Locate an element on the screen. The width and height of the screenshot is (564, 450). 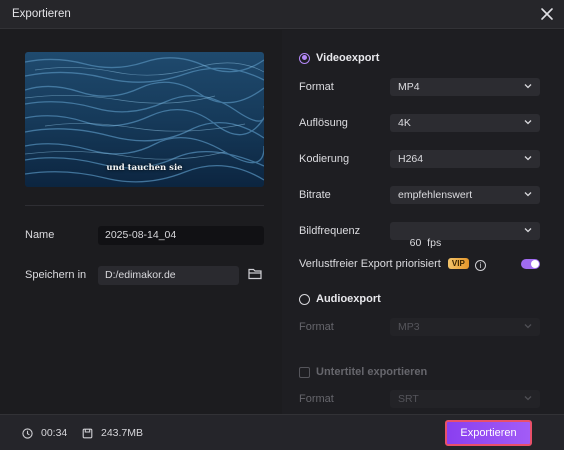
footer-bar: 00:34 243.7MB Exportieren is located at coordinates (282, 432).